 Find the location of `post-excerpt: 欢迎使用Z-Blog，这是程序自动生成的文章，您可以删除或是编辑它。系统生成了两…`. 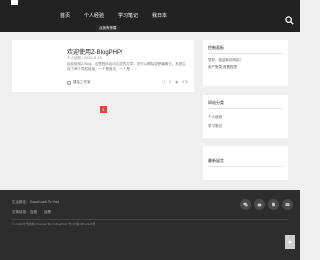

post-excerpt: 欢迎使用Z-Blog，这是程序自动生成的文章，您可以删除或是编辑它。系统生成了两… is located at coordinates (126, 66).